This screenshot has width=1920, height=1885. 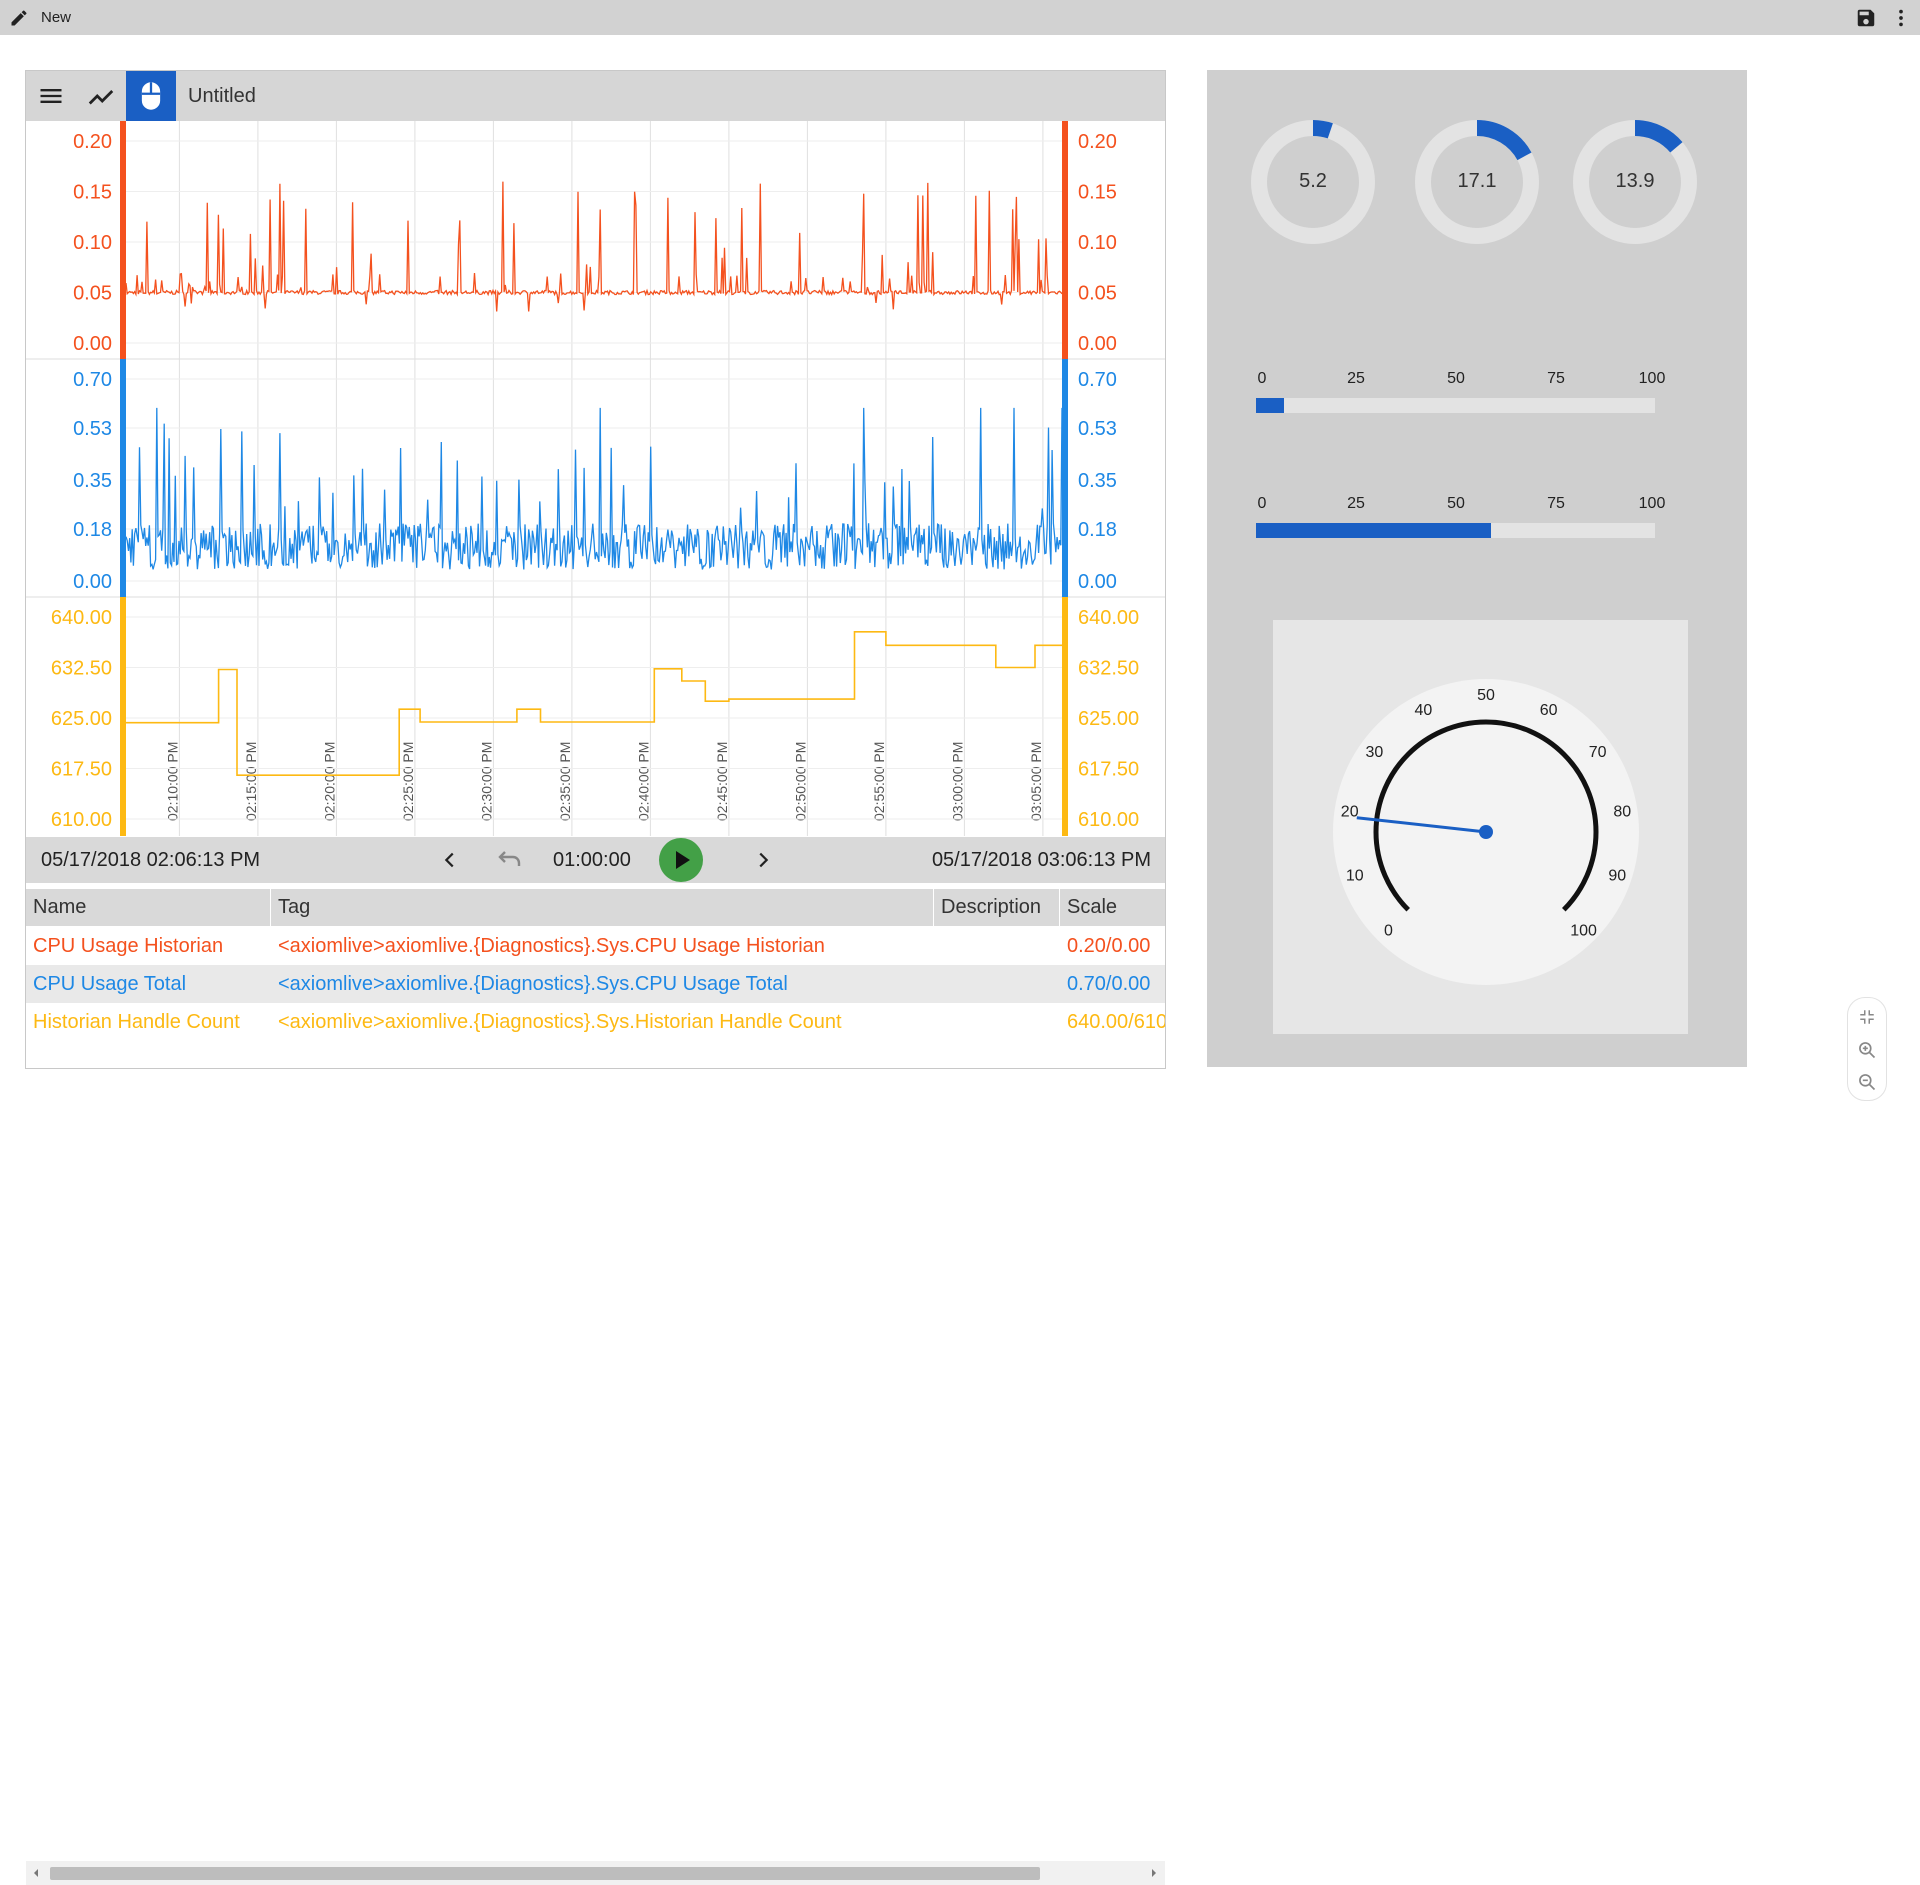 What do you see at coordinates (1313, 181) in the screenshot?
I see `ring-value-label: 5.2` at bounding box center [1313, 181].